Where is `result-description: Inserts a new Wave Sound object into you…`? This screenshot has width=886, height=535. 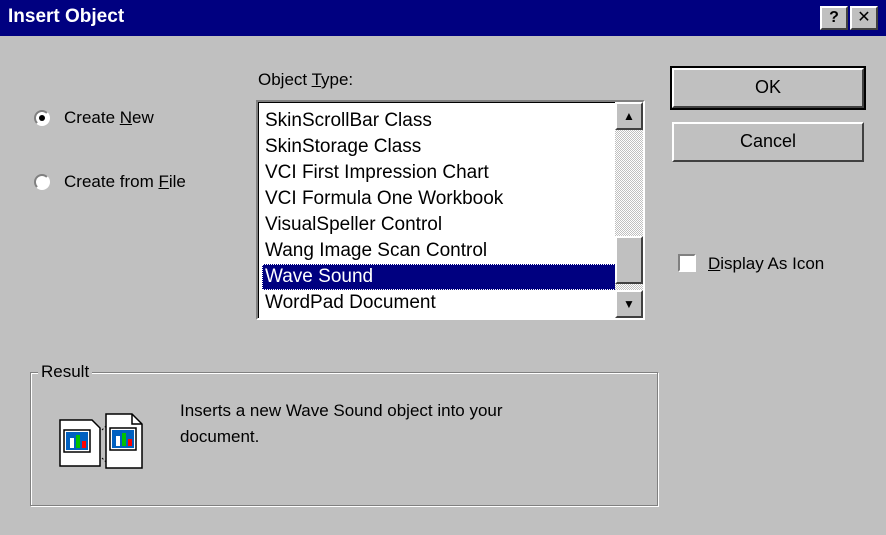
result-description: Inserts a new Wave Sound object into you… is located at coordinates (341, 423).